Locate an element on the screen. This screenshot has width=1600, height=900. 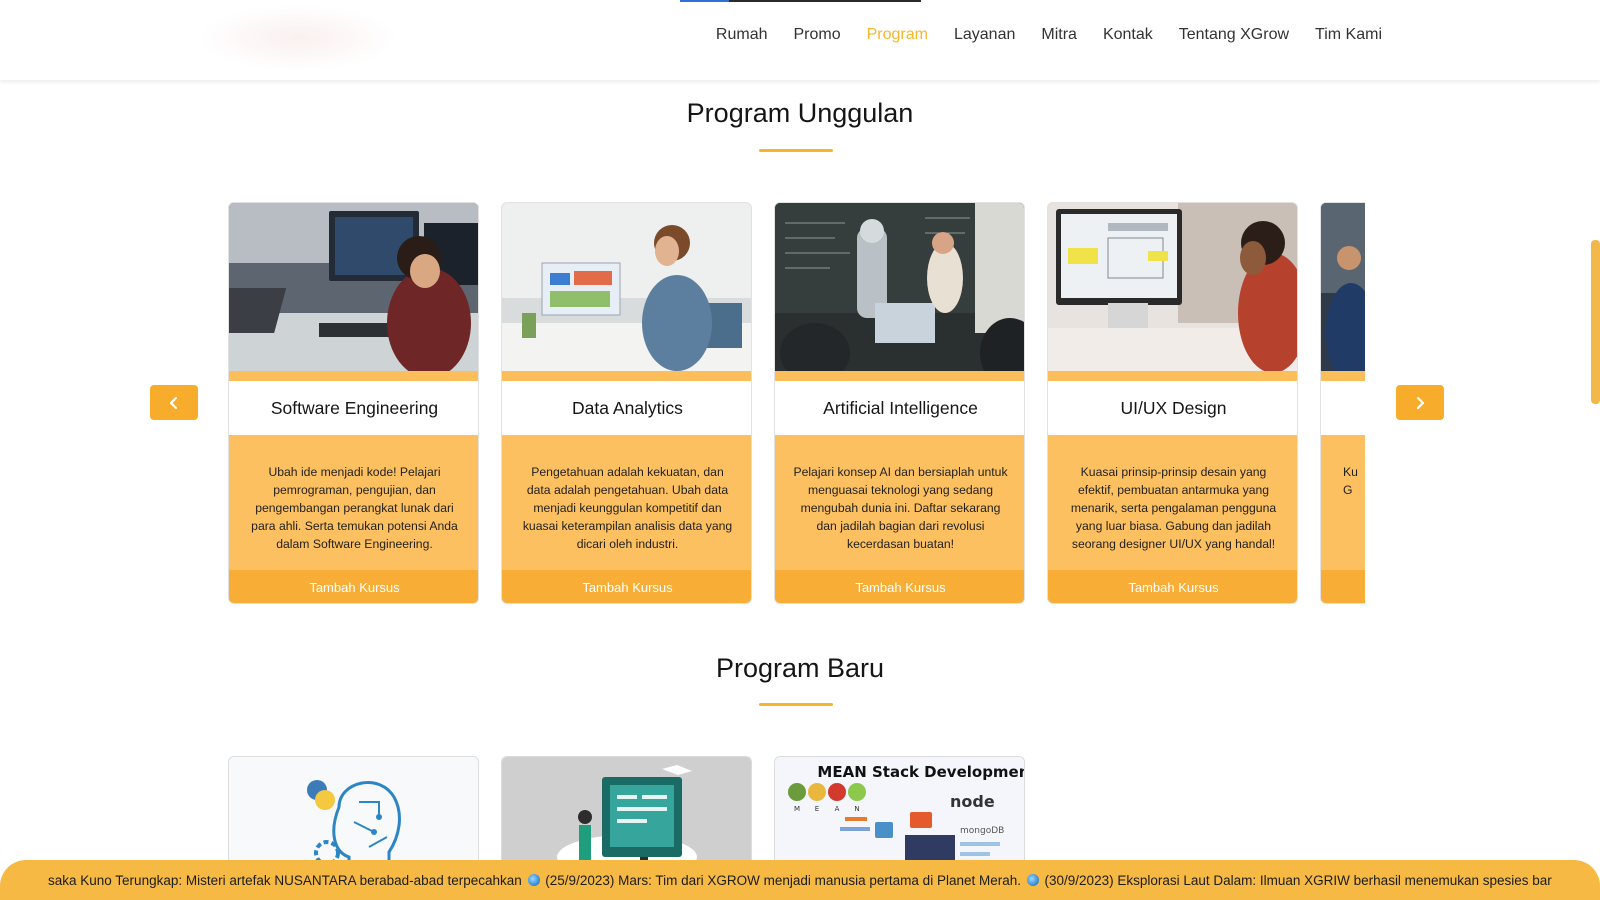
mean-stack-heading: MEAN Stack Development is located at coordinates (921, 772).